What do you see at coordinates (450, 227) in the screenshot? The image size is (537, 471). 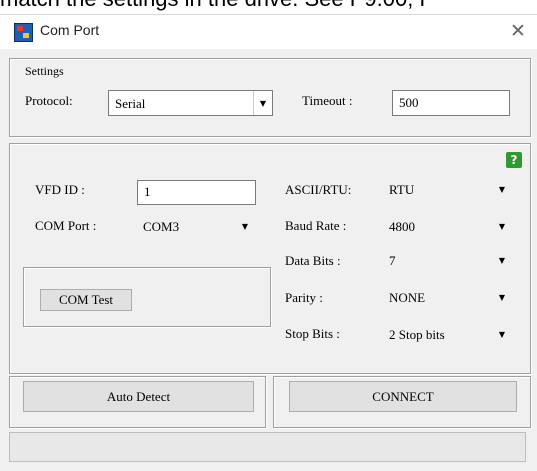 I see `baud-rate-select: 4800 ▼` at bounding box center [450, 227].